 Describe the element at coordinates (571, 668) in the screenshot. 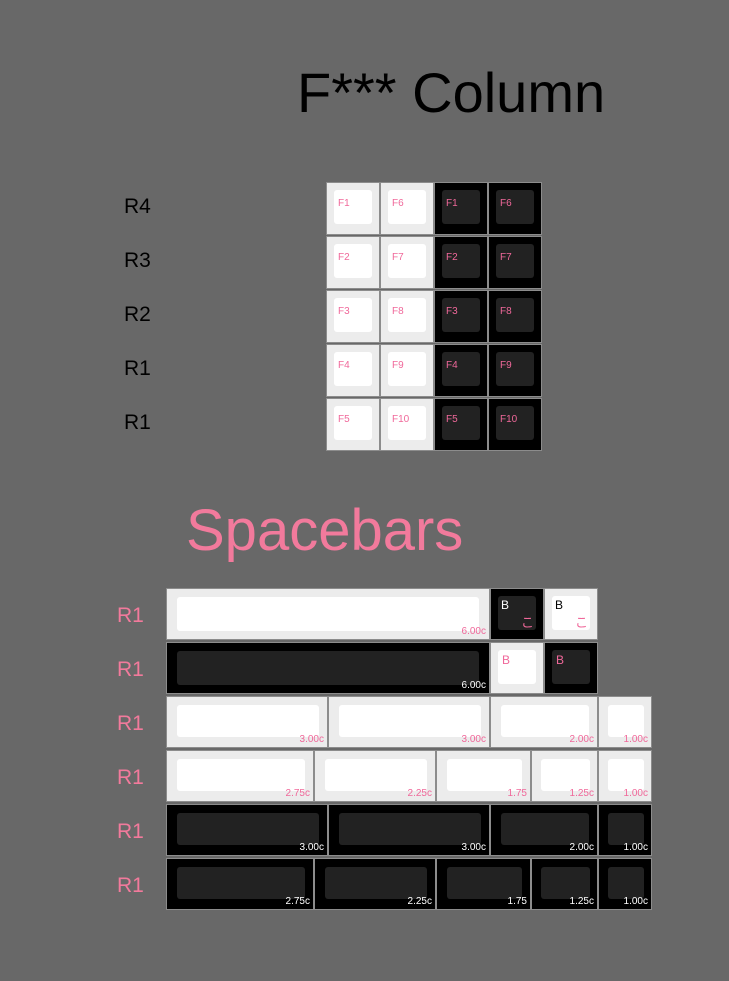

I see `b-key-black: B` at that location.